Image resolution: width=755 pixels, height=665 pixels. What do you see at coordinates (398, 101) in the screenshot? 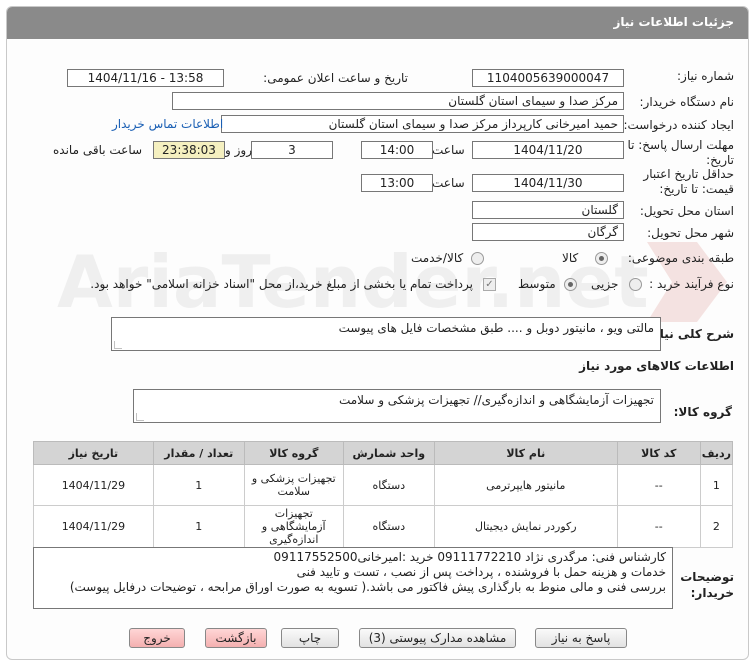
I see `buyer-org-field: مرکز صدا و سیمای استان گلستان` at bounding box center [398, 101].